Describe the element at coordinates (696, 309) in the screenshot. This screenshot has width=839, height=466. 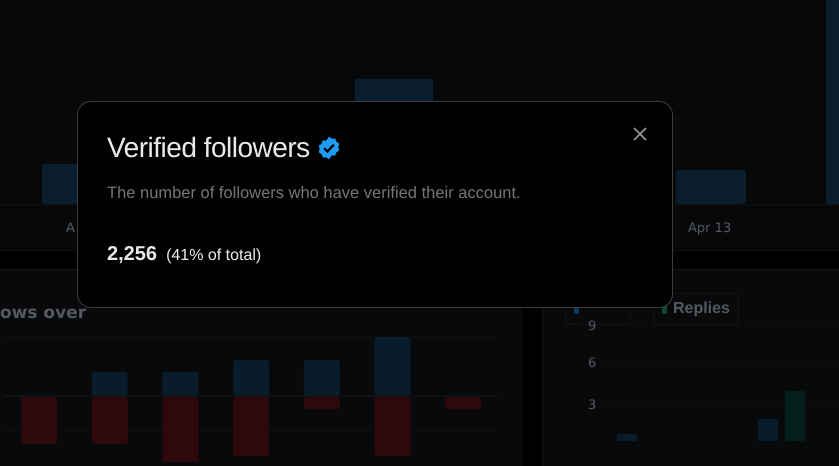
I see `legend-chip: Replies` at that location.